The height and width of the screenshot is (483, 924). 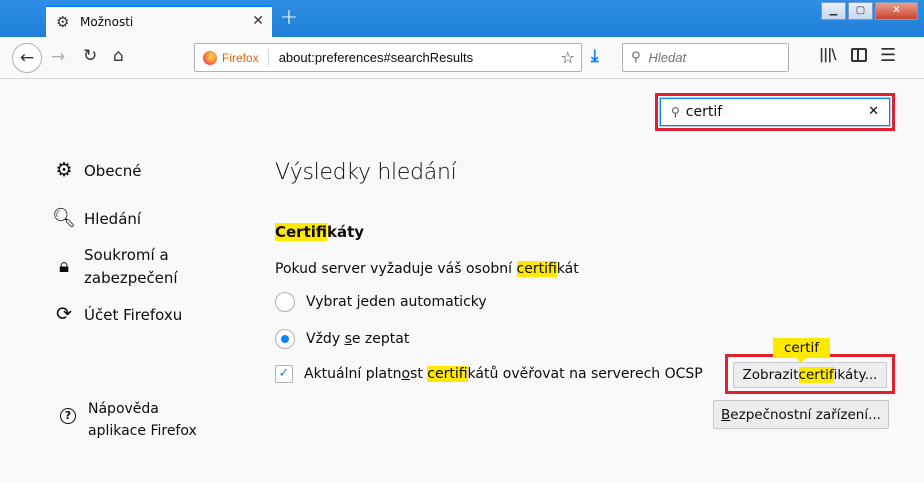 I want to click on sidebar-item-label-line2: zabezpečení, so click(x=131, y=278).